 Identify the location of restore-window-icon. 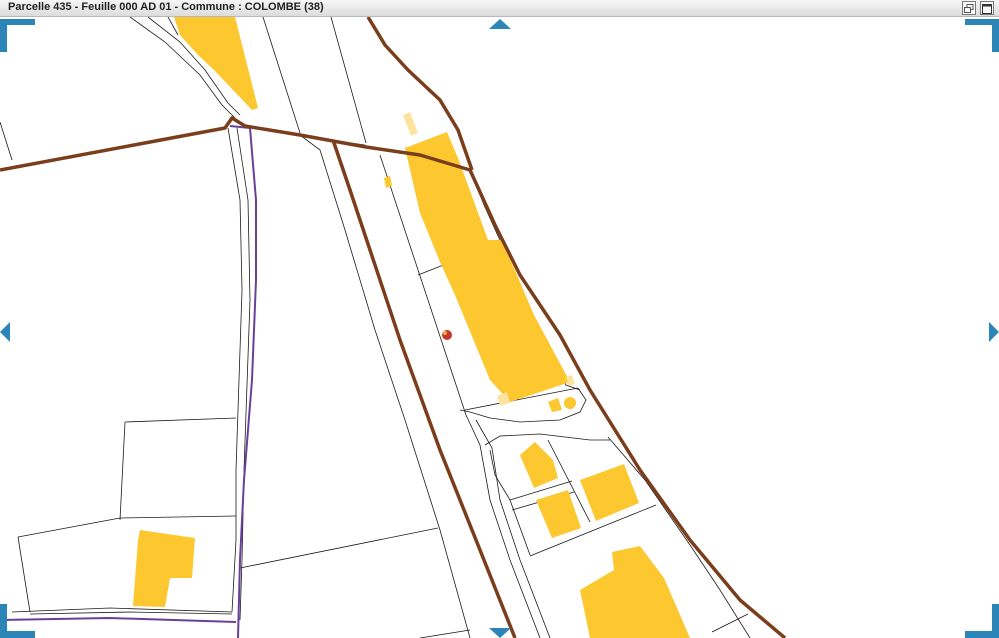
(969, 8).